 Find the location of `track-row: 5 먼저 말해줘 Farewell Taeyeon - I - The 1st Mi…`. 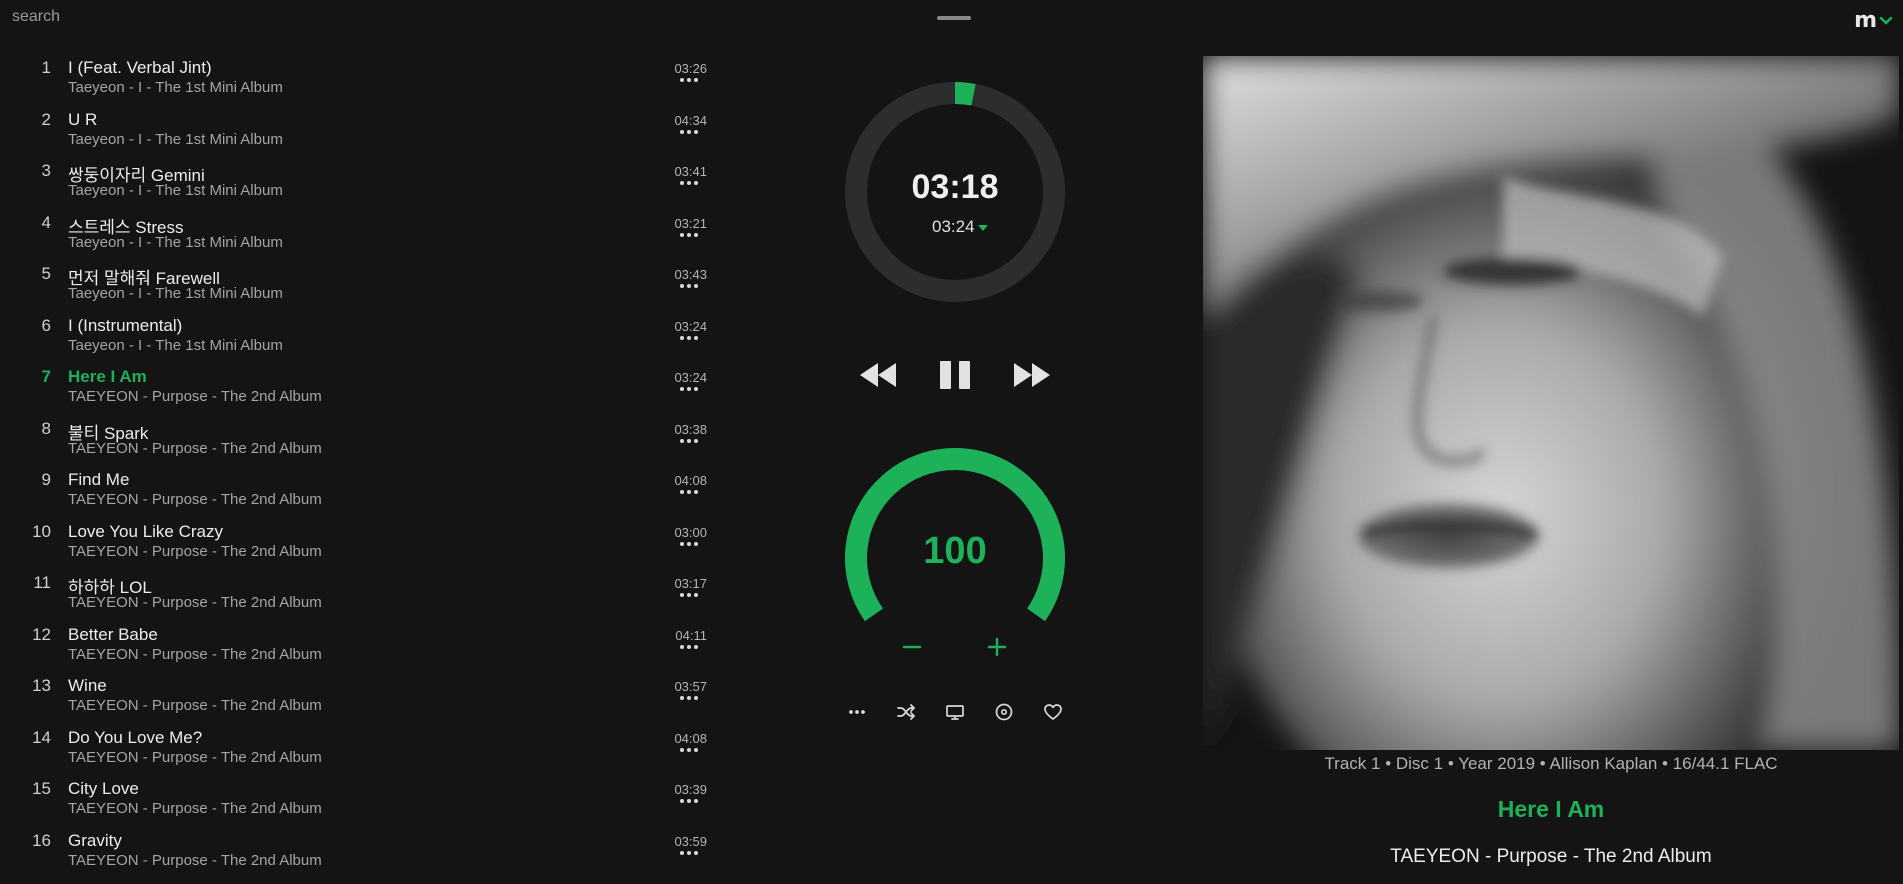

track-row: 5 먼저 말해줘 Farewell Taeyeon - I - The 1st Mi… is located at coordinates (360, 287).